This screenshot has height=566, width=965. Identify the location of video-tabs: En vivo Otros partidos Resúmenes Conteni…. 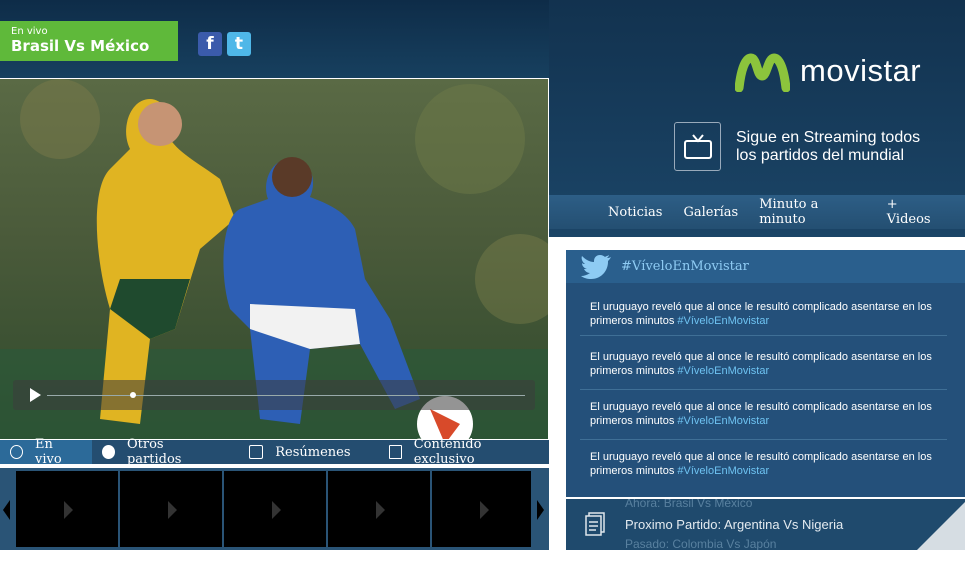
(274, 452).